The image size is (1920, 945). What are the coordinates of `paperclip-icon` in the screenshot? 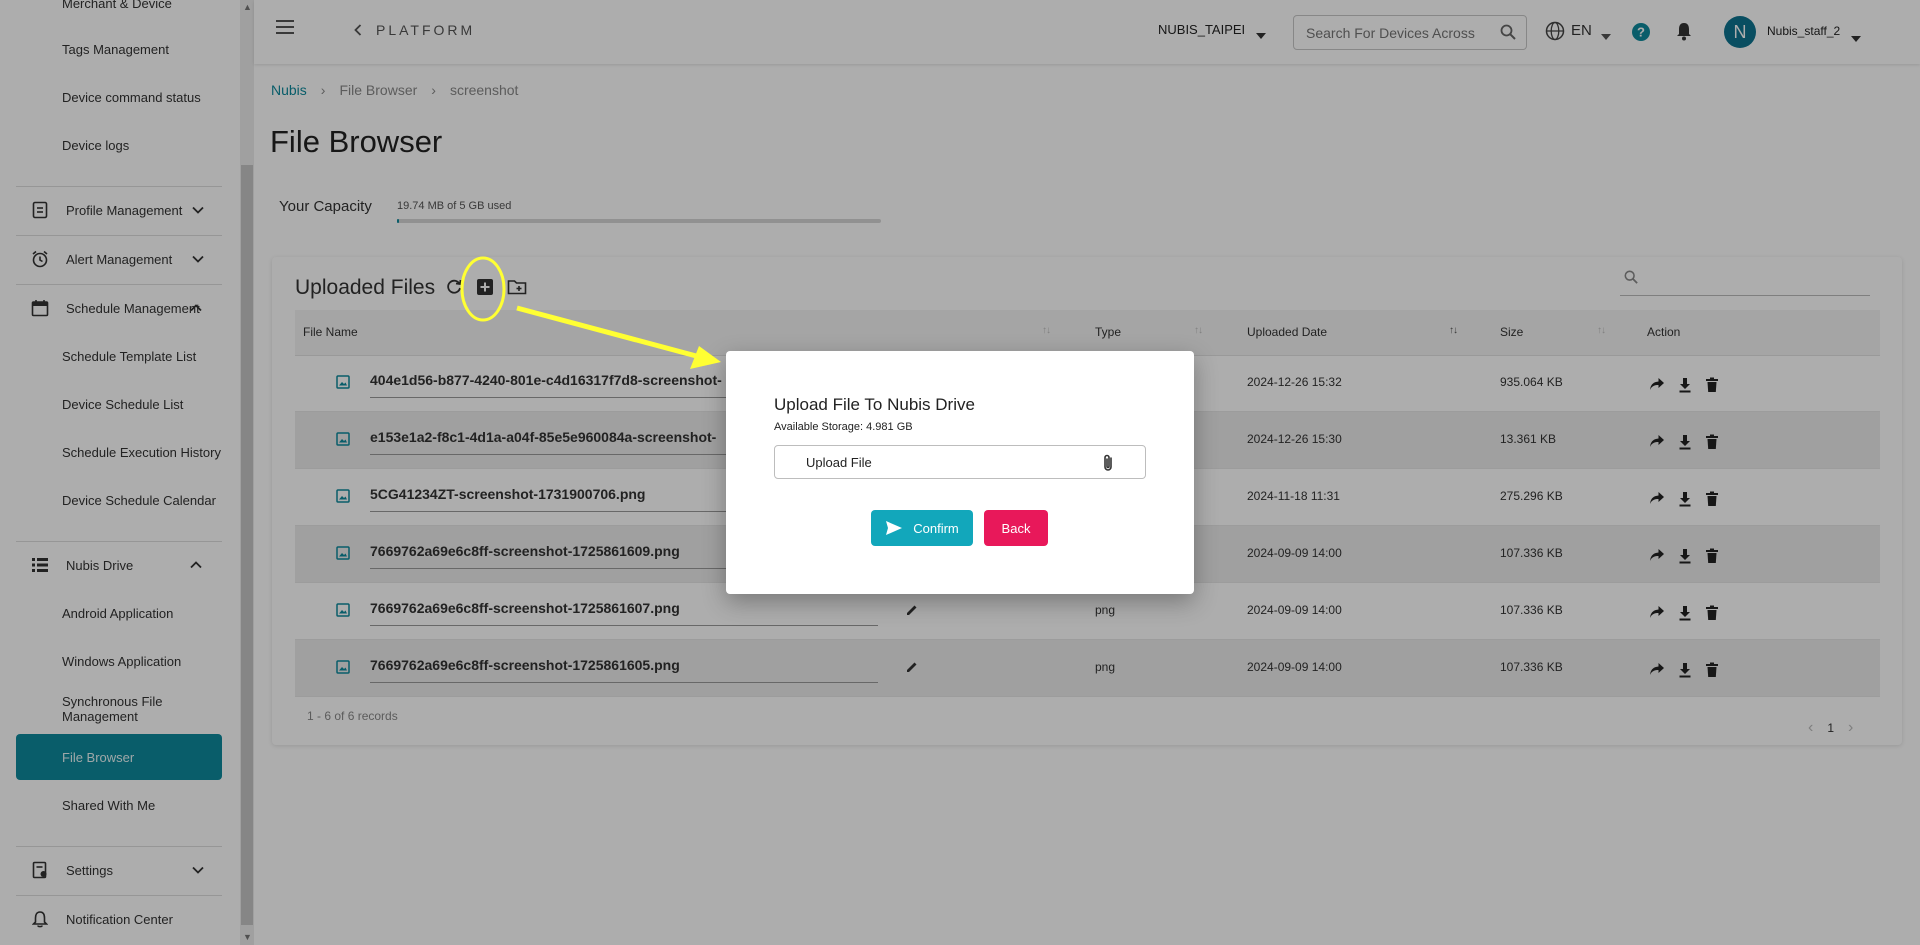 It's located at (1108, 465).